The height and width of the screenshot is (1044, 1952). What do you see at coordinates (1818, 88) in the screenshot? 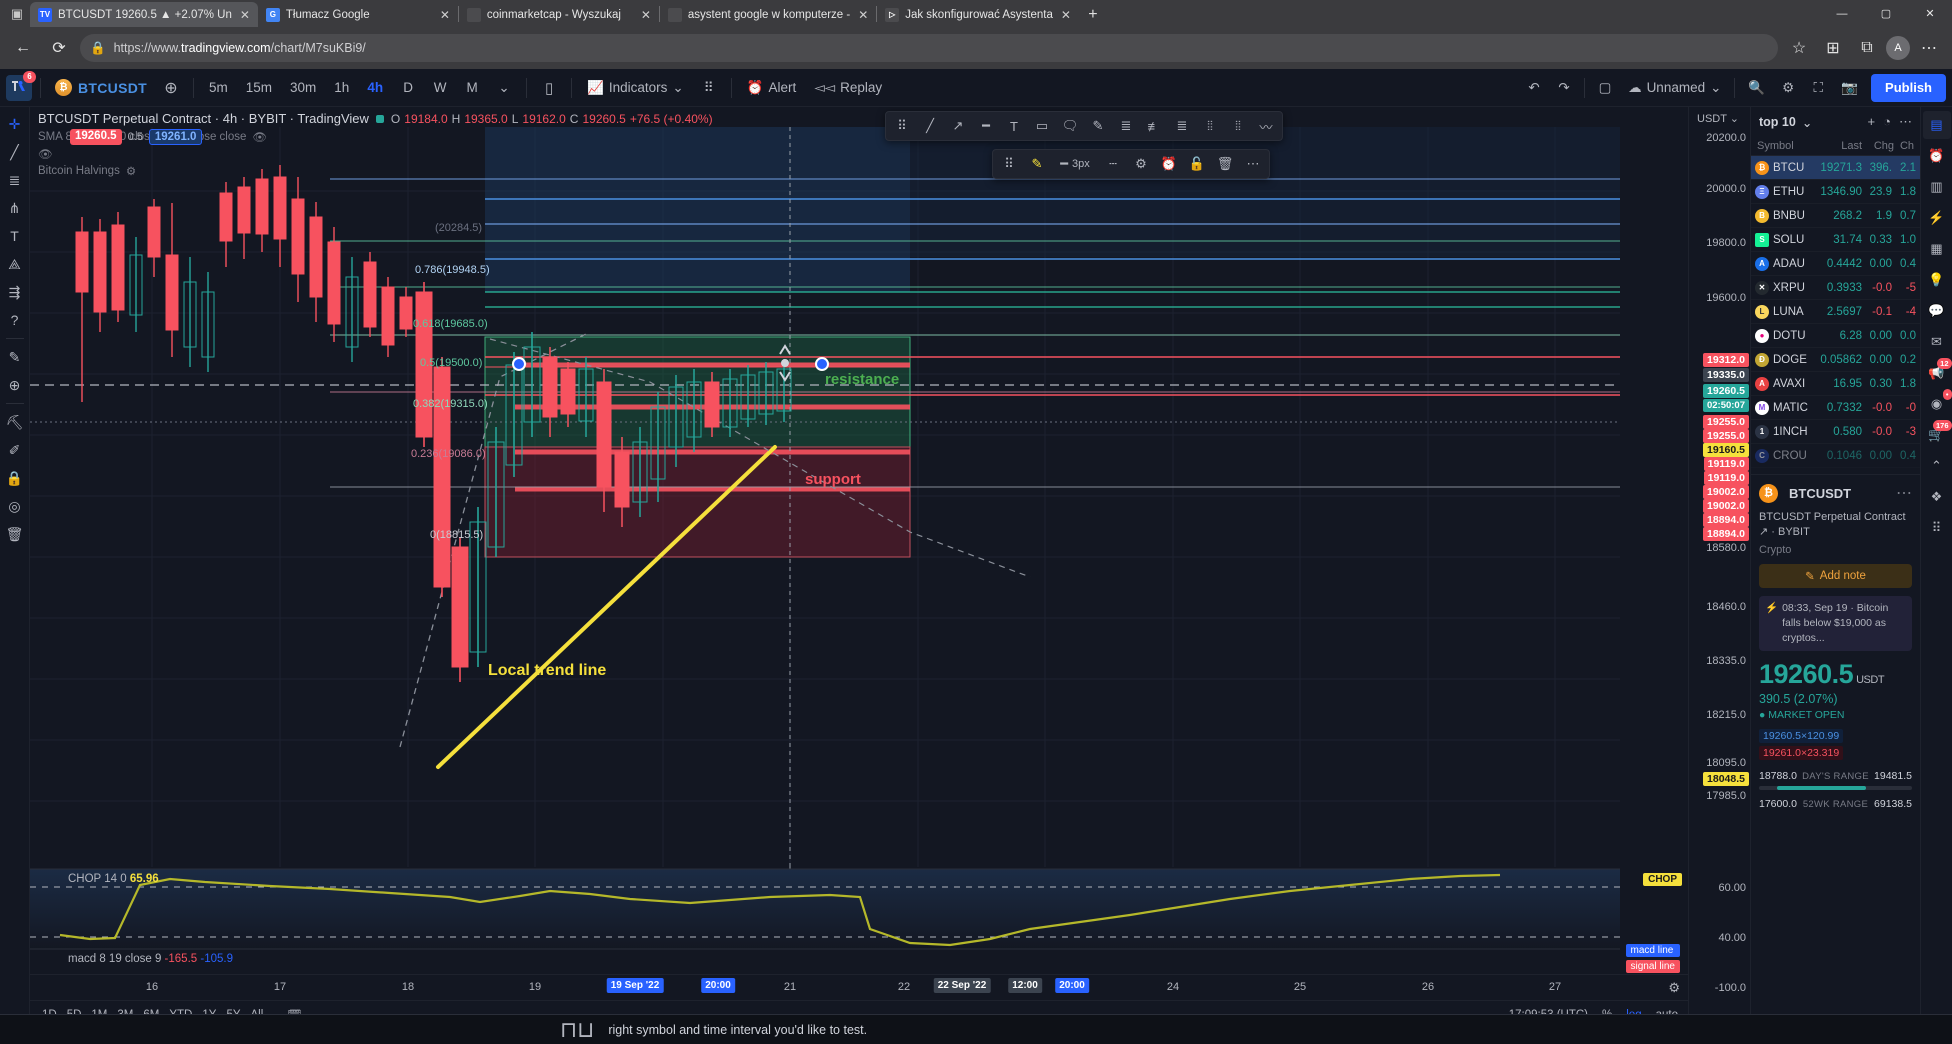
I see `fullscreen-icon: ⛶` at bounding box center [1818, 88].